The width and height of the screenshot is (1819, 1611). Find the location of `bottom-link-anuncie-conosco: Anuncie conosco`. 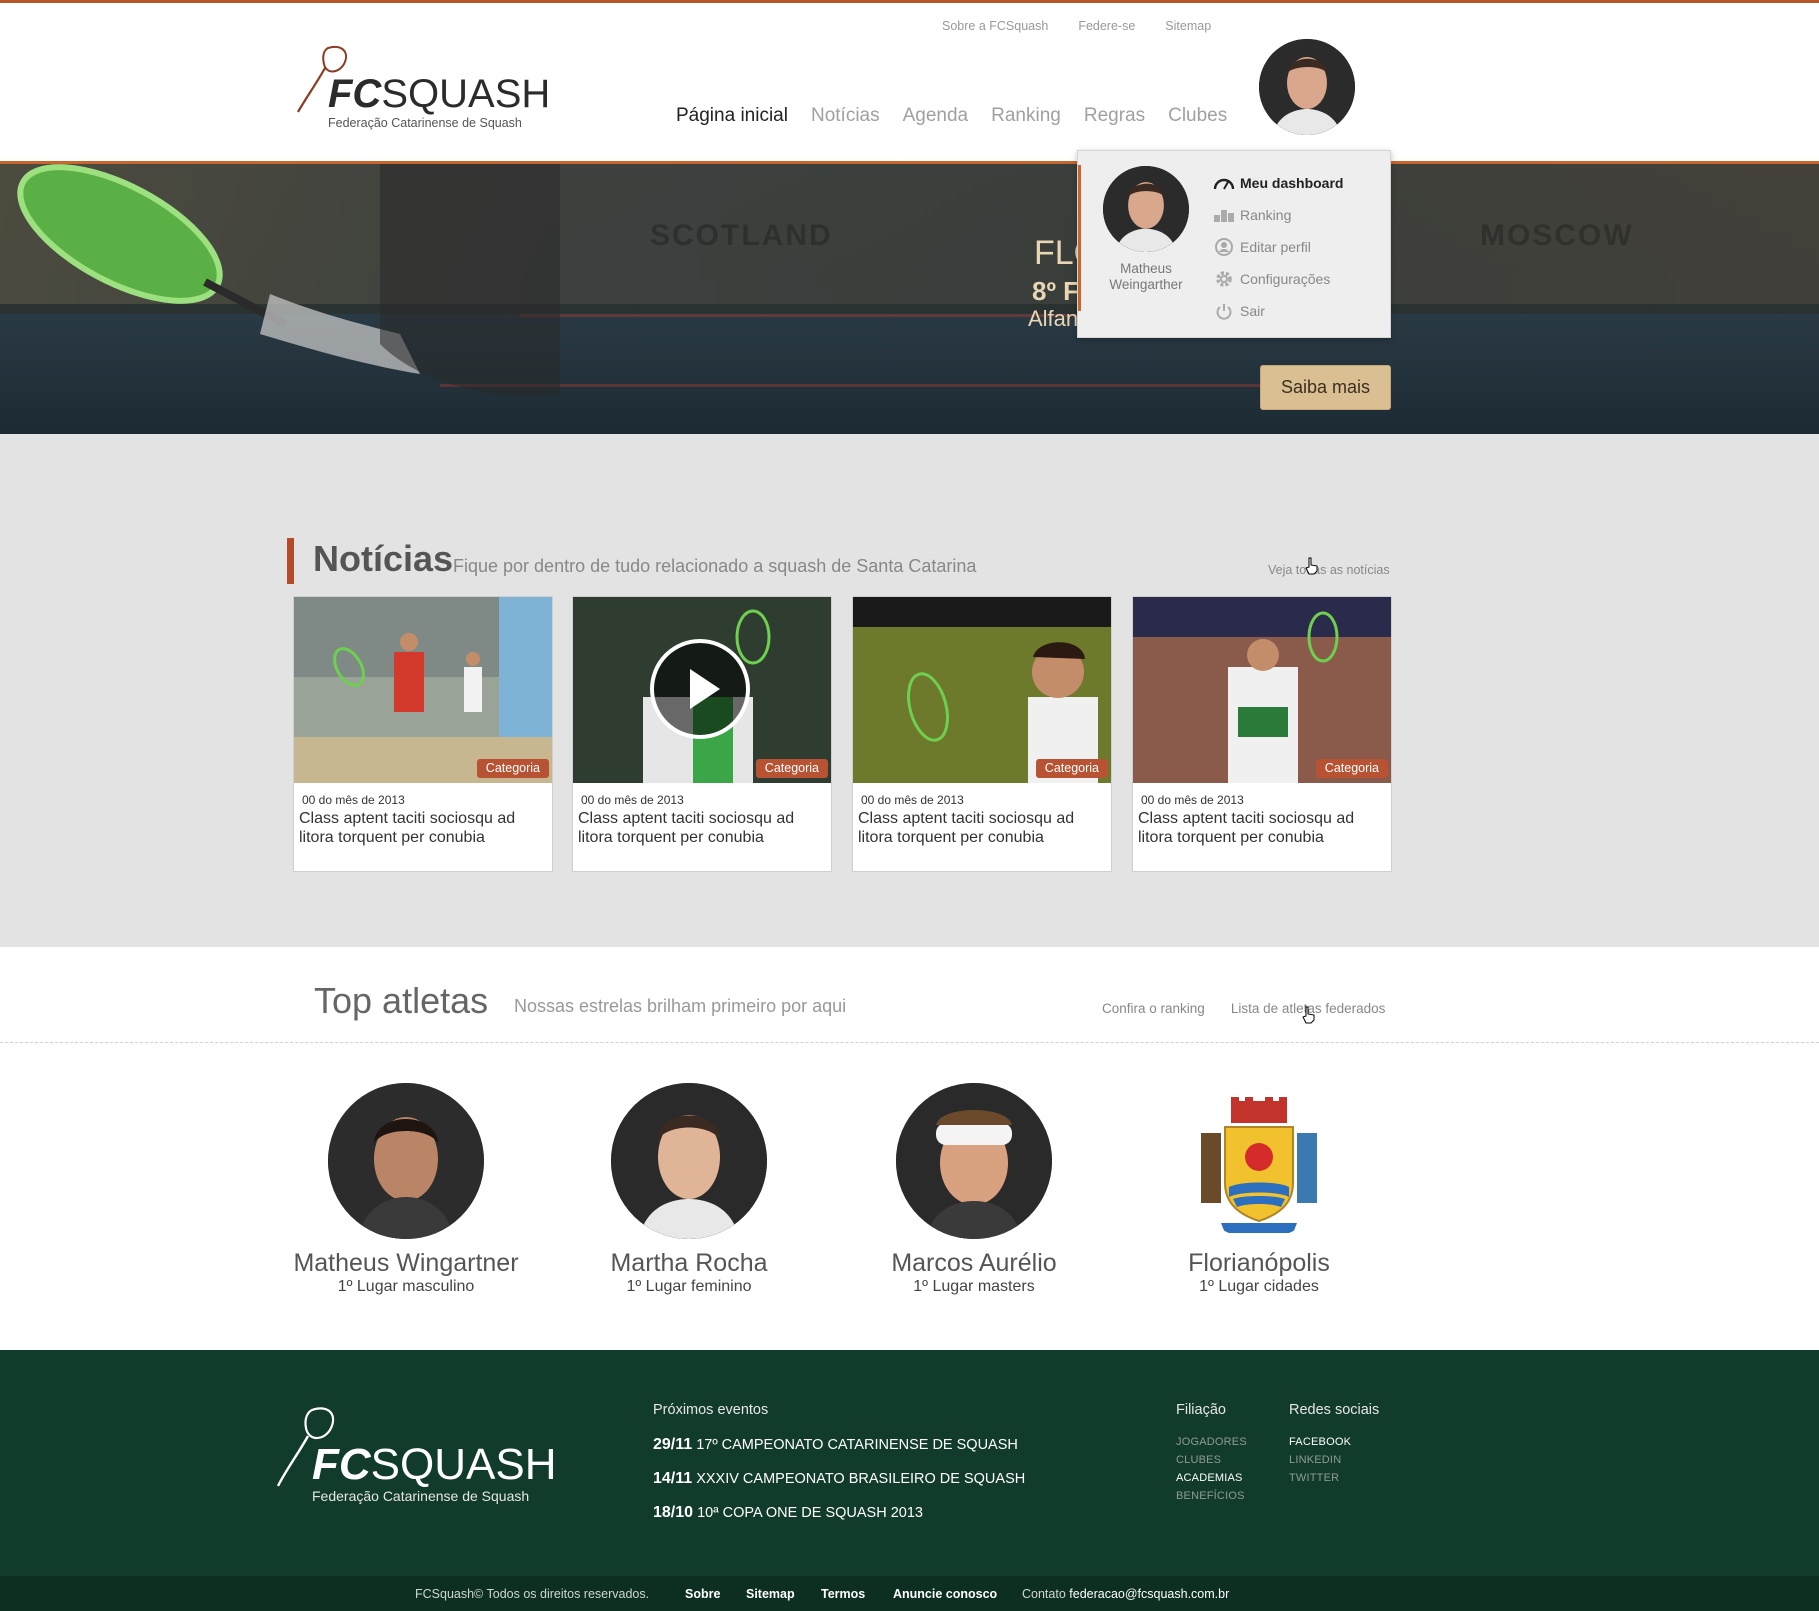

bottom-link-anuncie-conosco: Anuncie conosco is located at coordinates (945, 1594).